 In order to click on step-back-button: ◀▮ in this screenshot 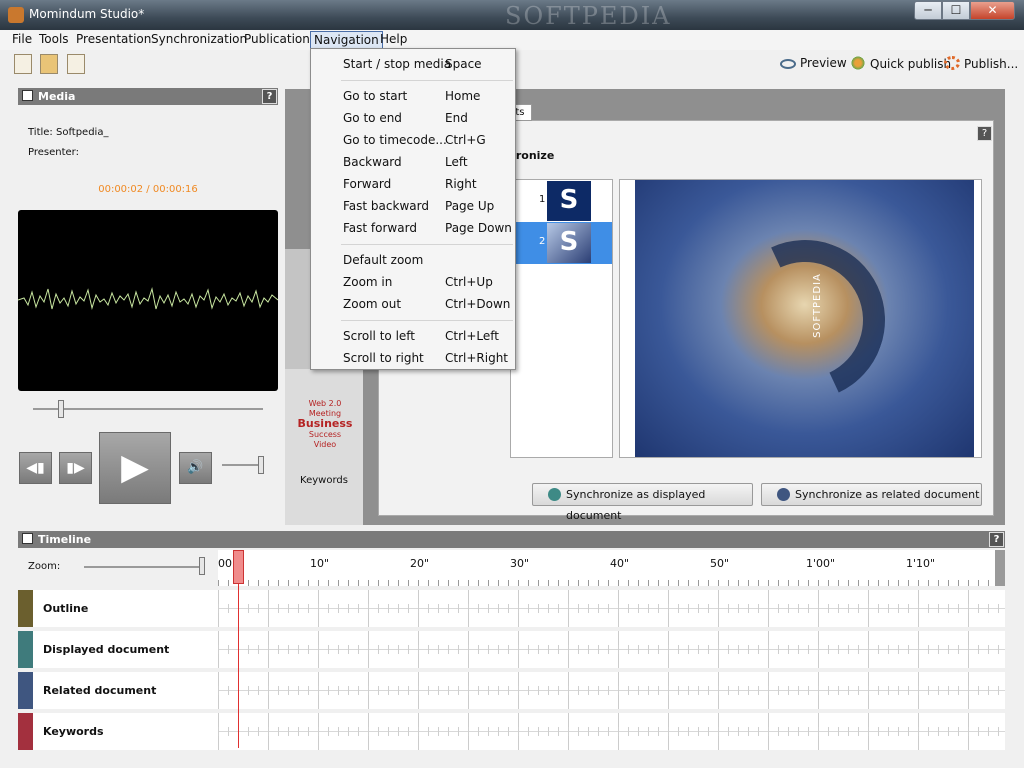, I will do `click(35, 468)`.